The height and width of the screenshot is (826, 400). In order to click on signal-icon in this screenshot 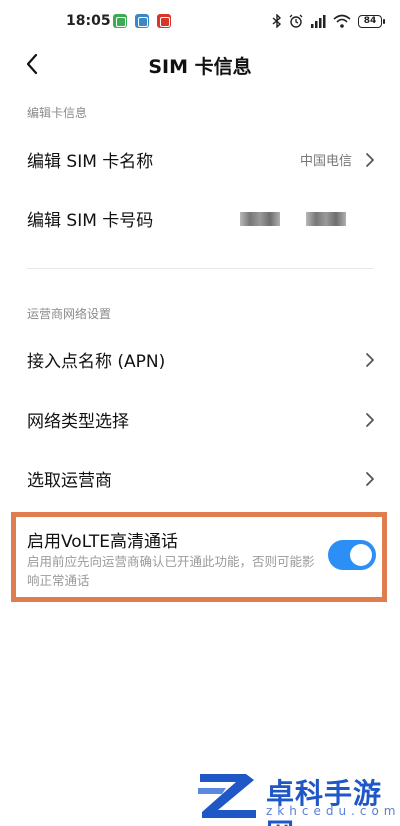, I will do `click(318, 21)`.